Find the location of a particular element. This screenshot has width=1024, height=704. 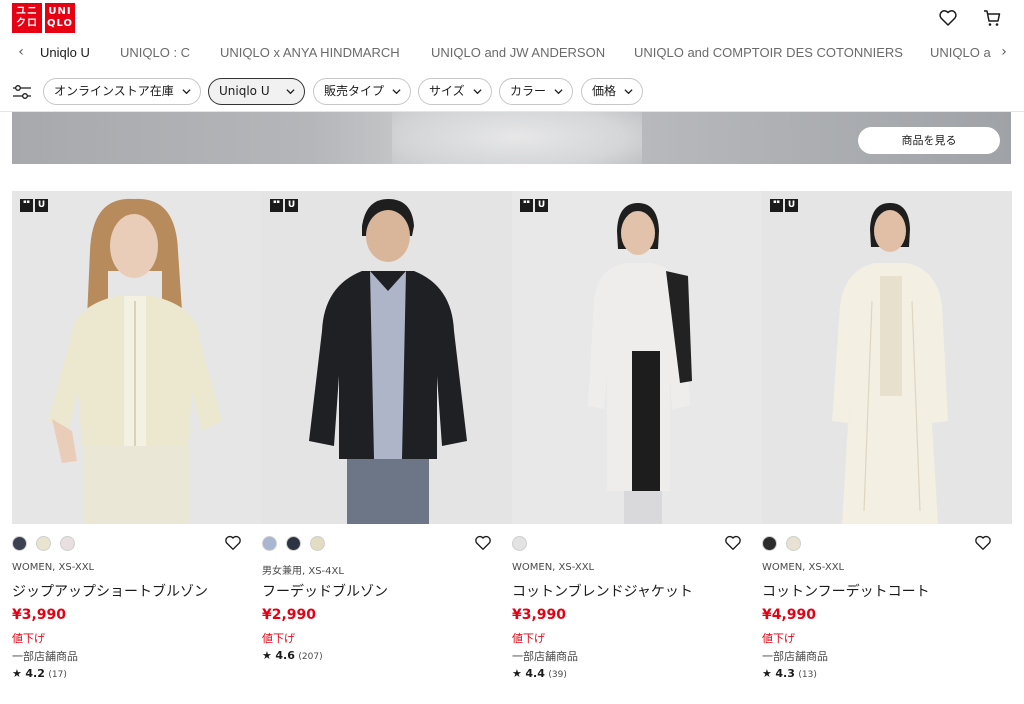

product-name: ジップアップショートブルゾン is located at coordinates (110, 591).